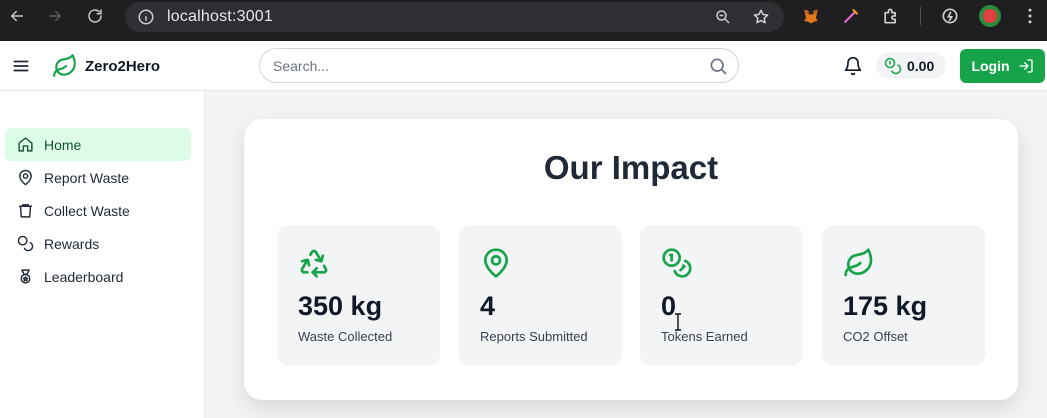 The image size is (1047, 418). I want to click on search-bar, so click(499, 65).